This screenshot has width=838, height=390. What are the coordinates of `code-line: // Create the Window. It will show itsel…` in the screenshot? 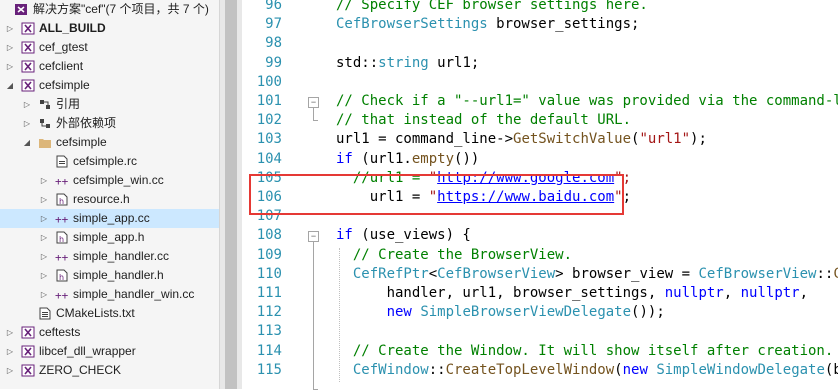 It's located at (584, 351).